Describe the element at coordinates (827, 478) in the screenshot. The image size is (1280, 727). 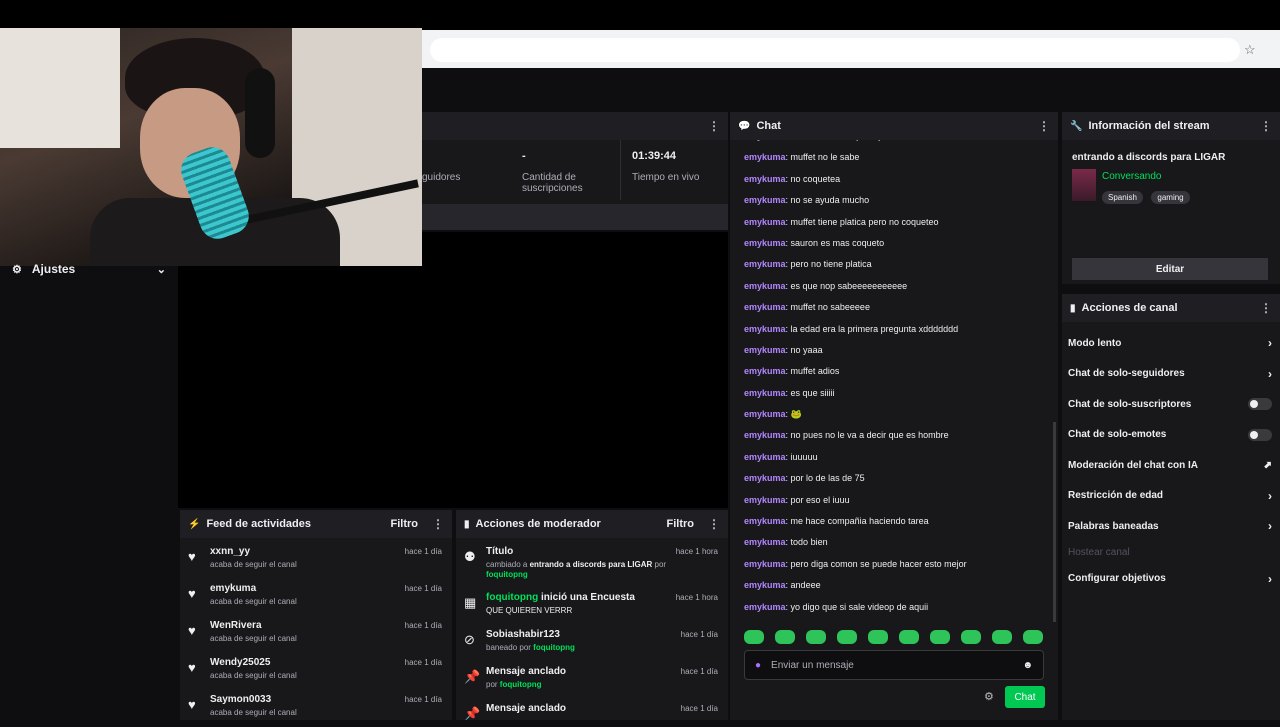
I see `chat-message-text: por lo de las de 75` at that location.